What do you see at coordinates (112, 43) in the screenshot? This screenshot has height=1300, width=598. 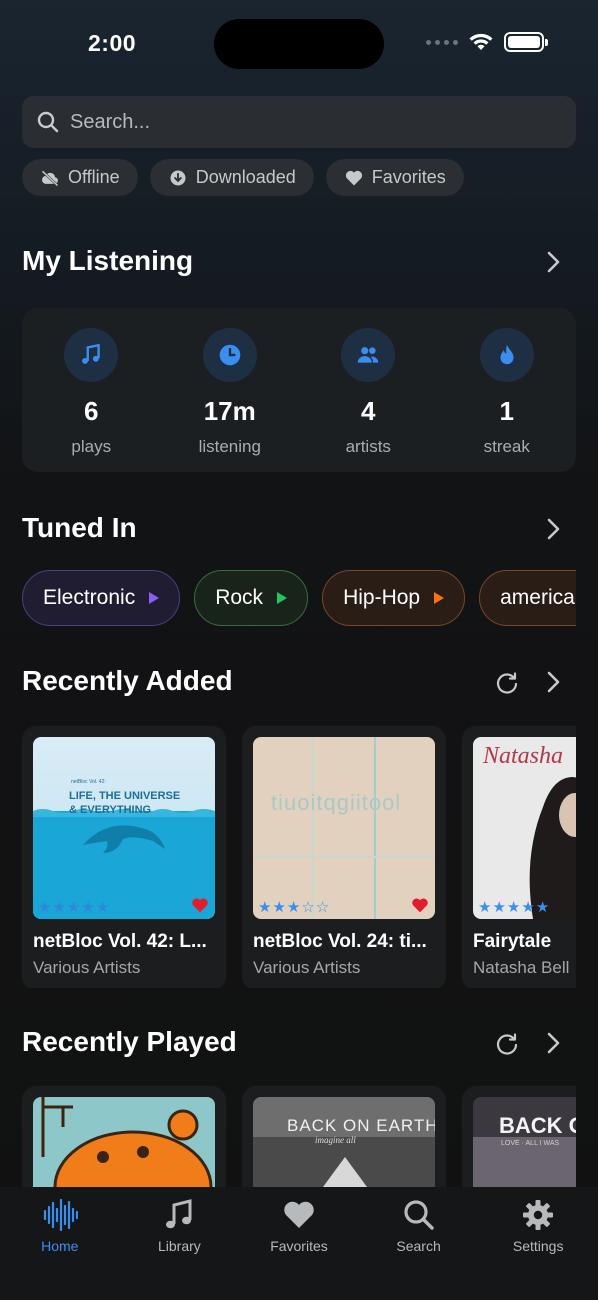 I see `status-time: 2:00` at bounding box center [112, 43].